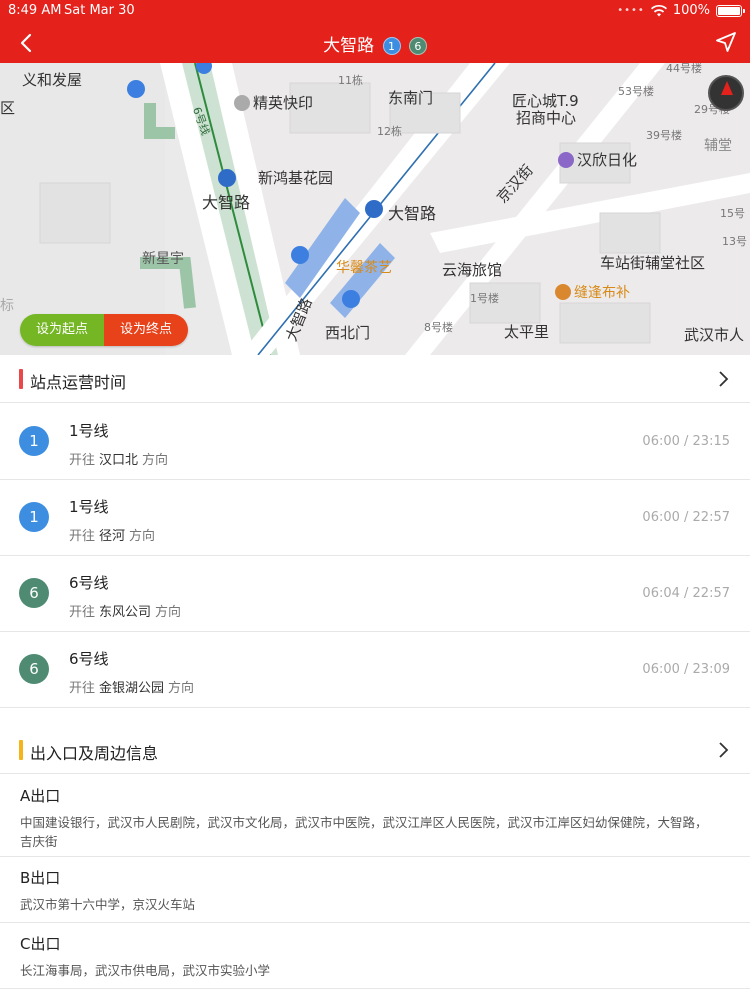 This screenshot has width=750, height=1000. What do you see at coordinates (375, 518) in the screenshot?
I see `line-schedule-row: 1 1号线 开往 径河 方向 06:00 / 22:57` at bounding box center [375, 518].